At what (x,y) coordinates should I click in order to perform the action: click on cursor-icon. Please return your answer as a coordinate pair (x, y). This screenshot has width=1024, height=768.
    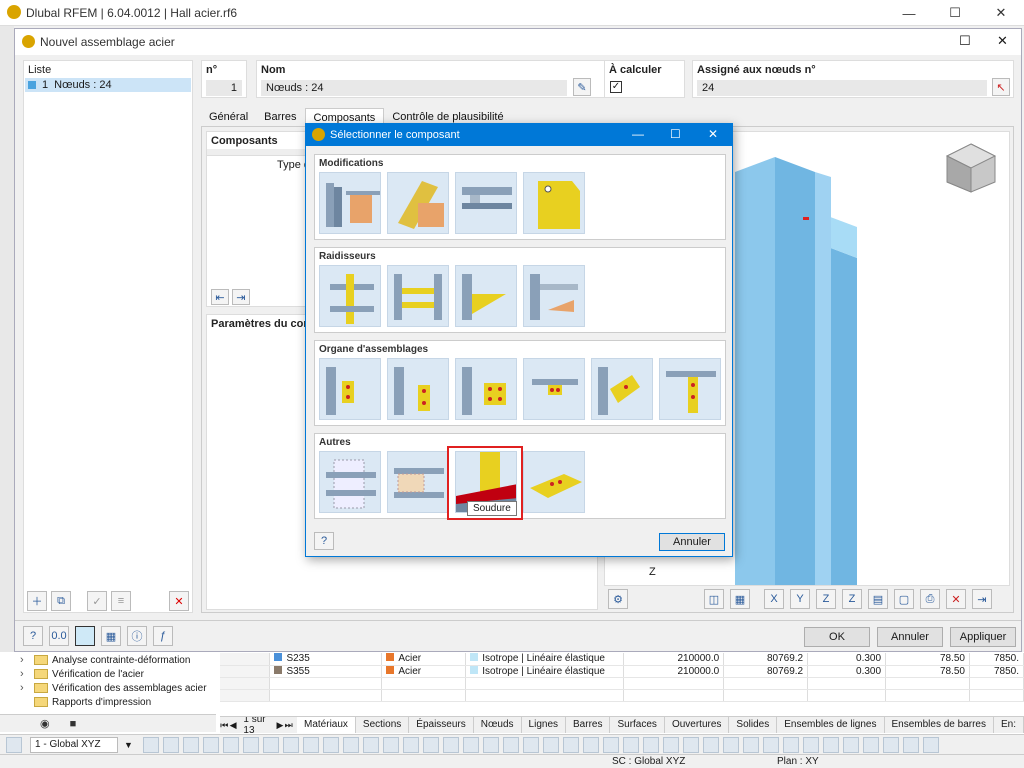
    Looking at the image, I should click on (14, 744).